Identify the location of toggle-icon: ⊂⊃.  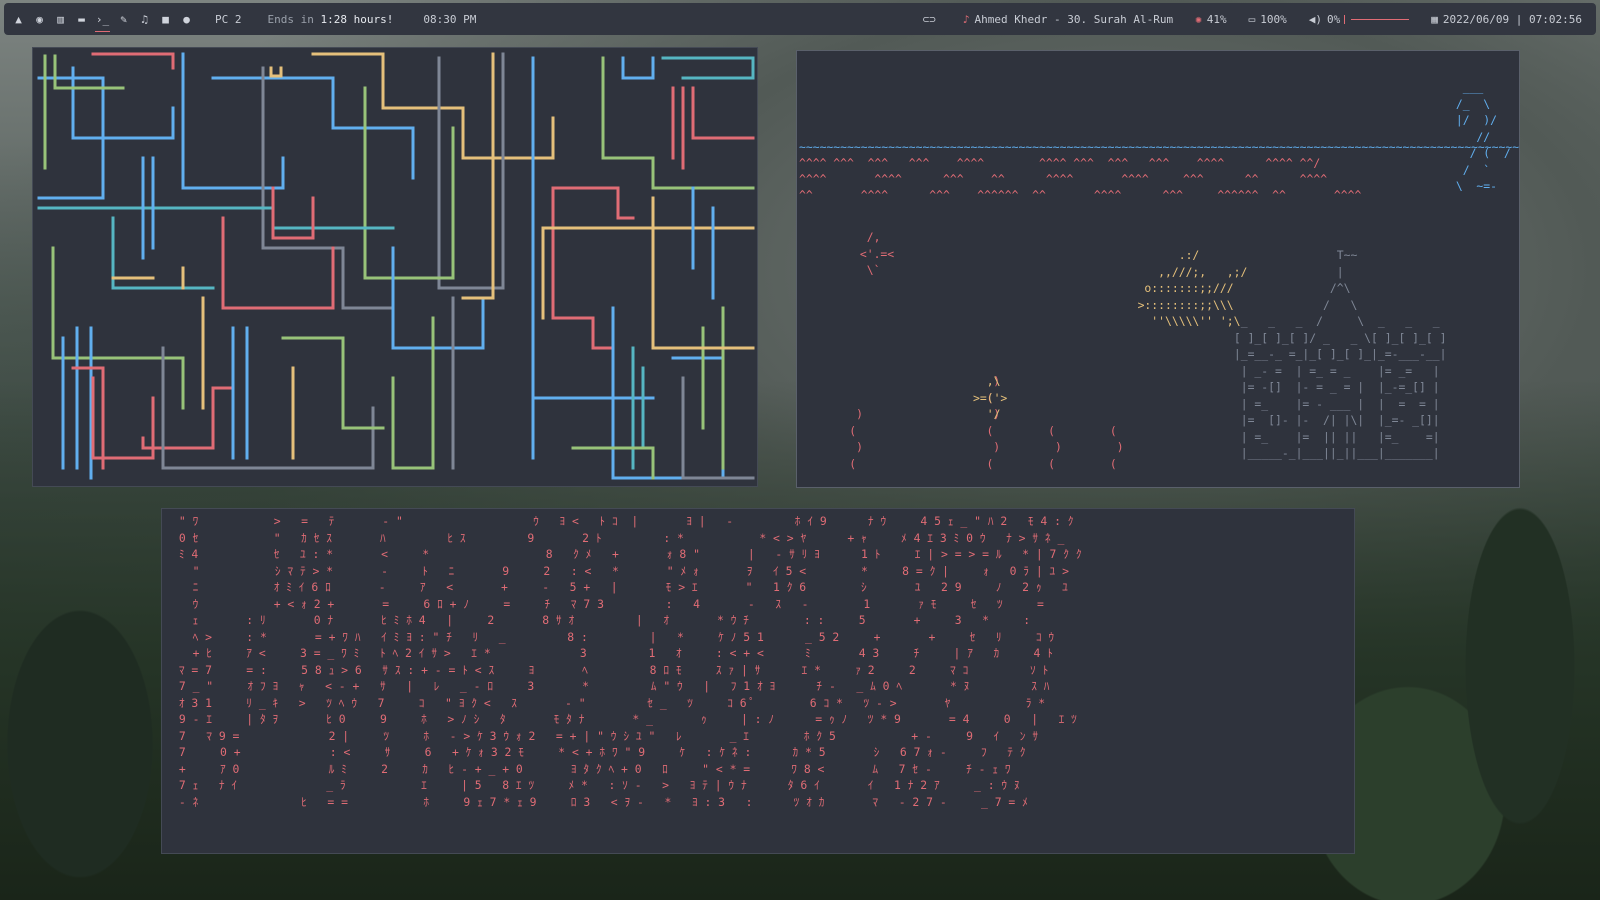
(929, 19).